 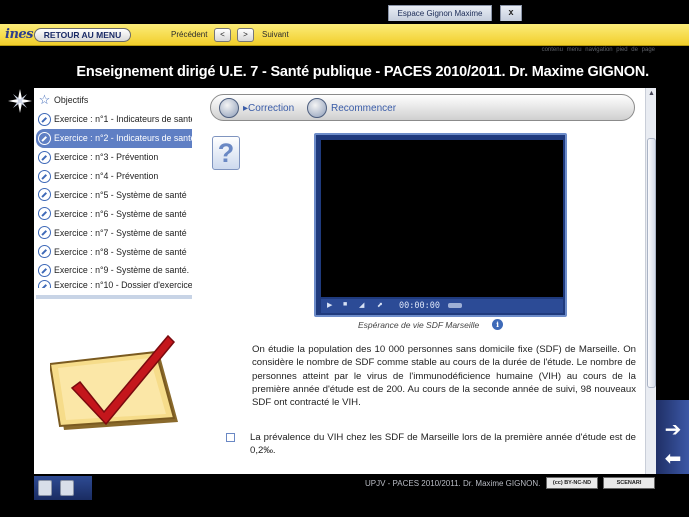 I want to click on outline-item-objectifs: ☆ Objectifs, so click(x=114, y=100).